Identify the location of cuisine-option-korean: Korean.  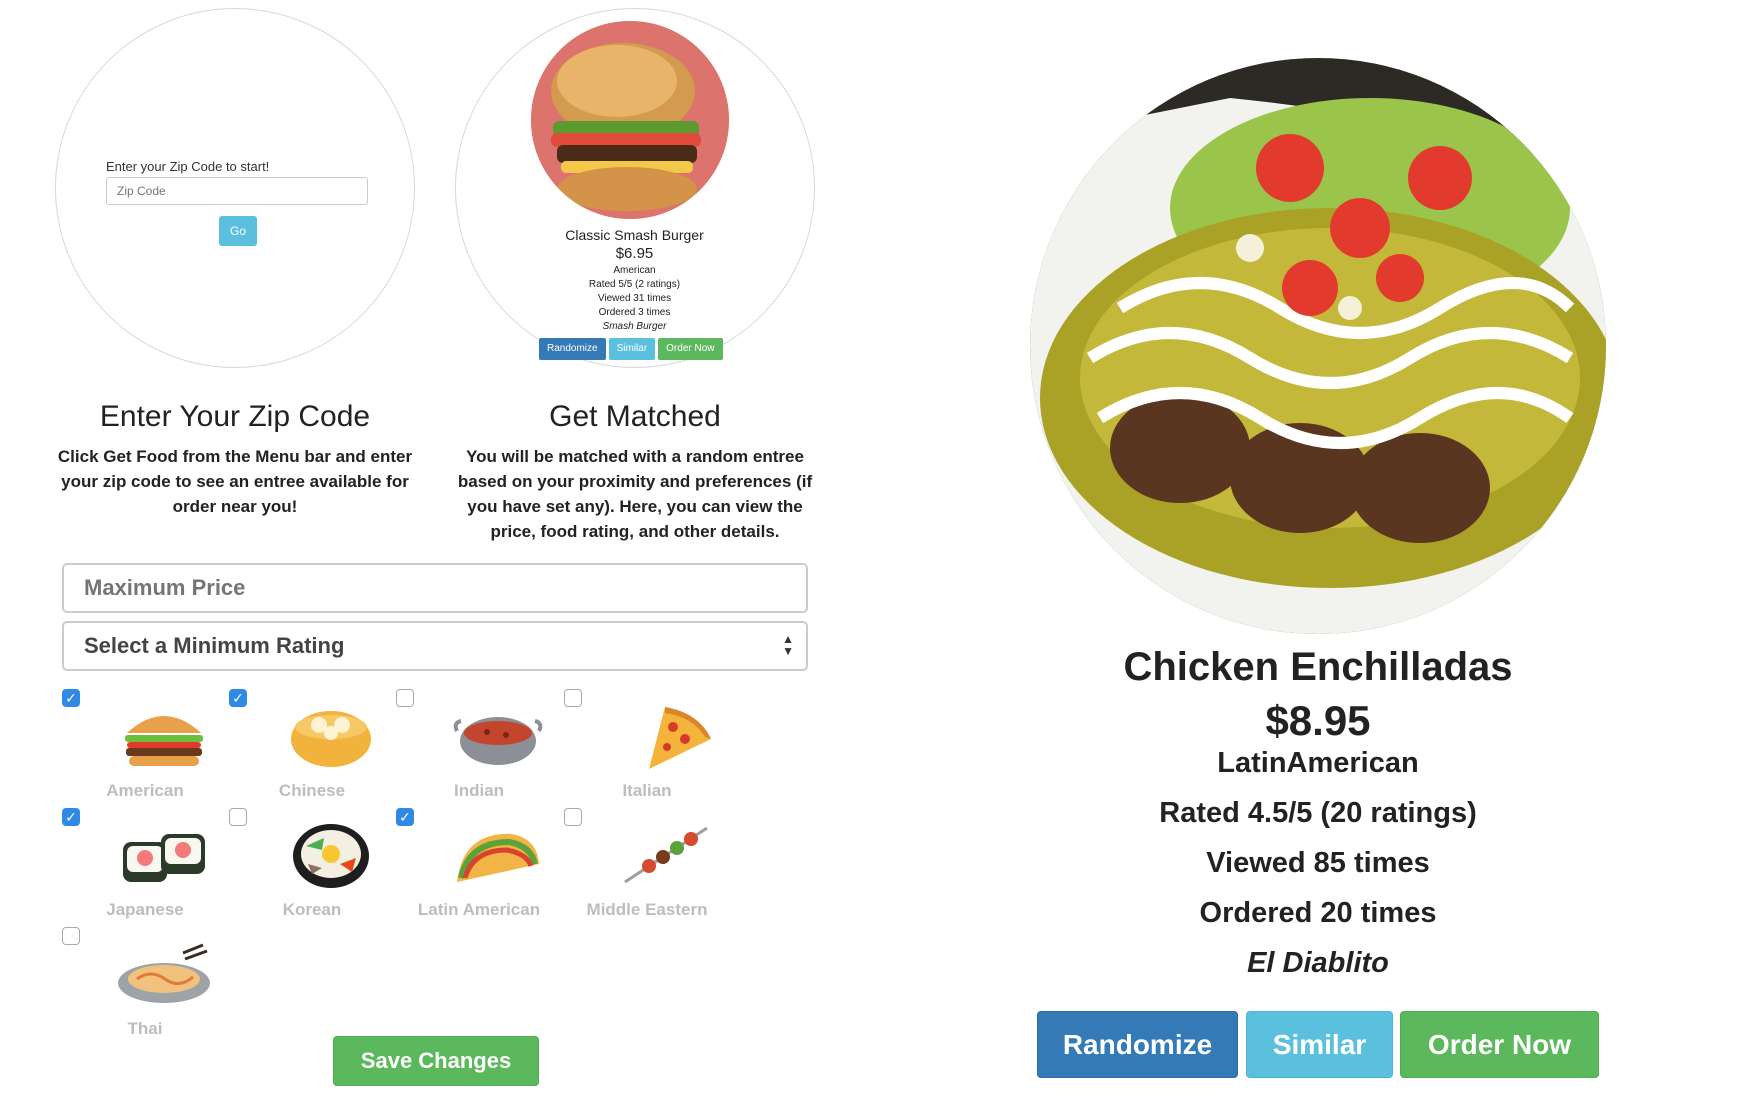
(312, 867).